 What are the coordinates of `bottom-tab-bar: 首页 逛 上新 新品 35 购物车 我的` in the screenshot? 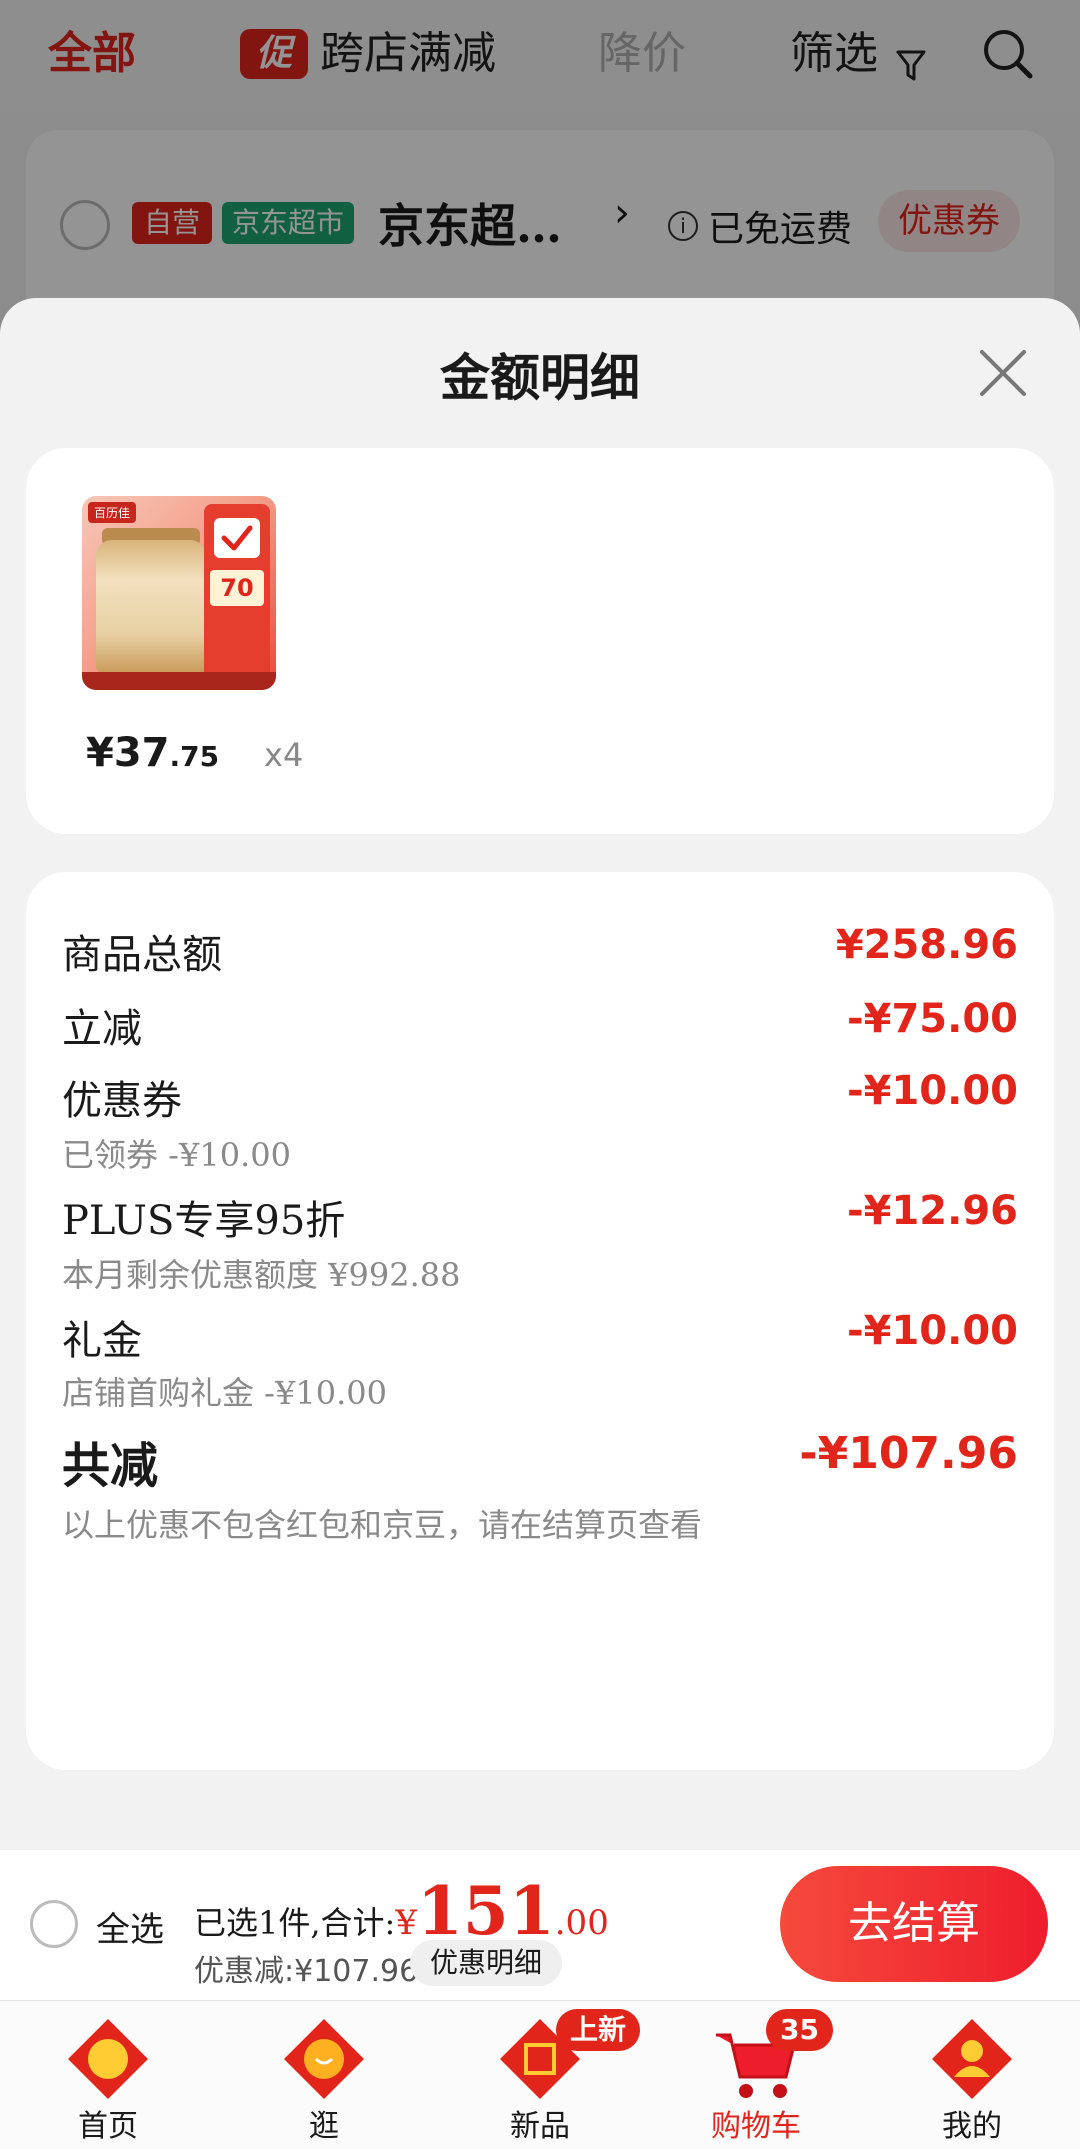 It's located at (540, 2074).